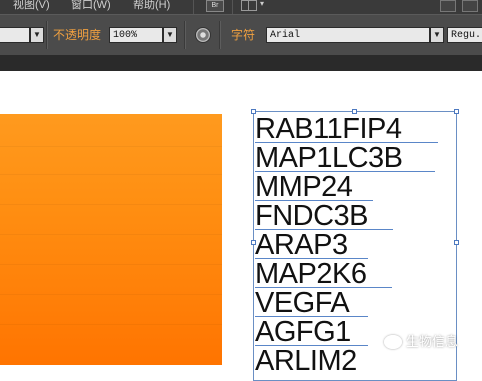 Image resolution: width=482 pixels, height=381 pixels. What do you see at coordinates (437, 35) in the screenshot?
I see `font-family-dropdown-button: ▼` at bounding box center [437, 35].